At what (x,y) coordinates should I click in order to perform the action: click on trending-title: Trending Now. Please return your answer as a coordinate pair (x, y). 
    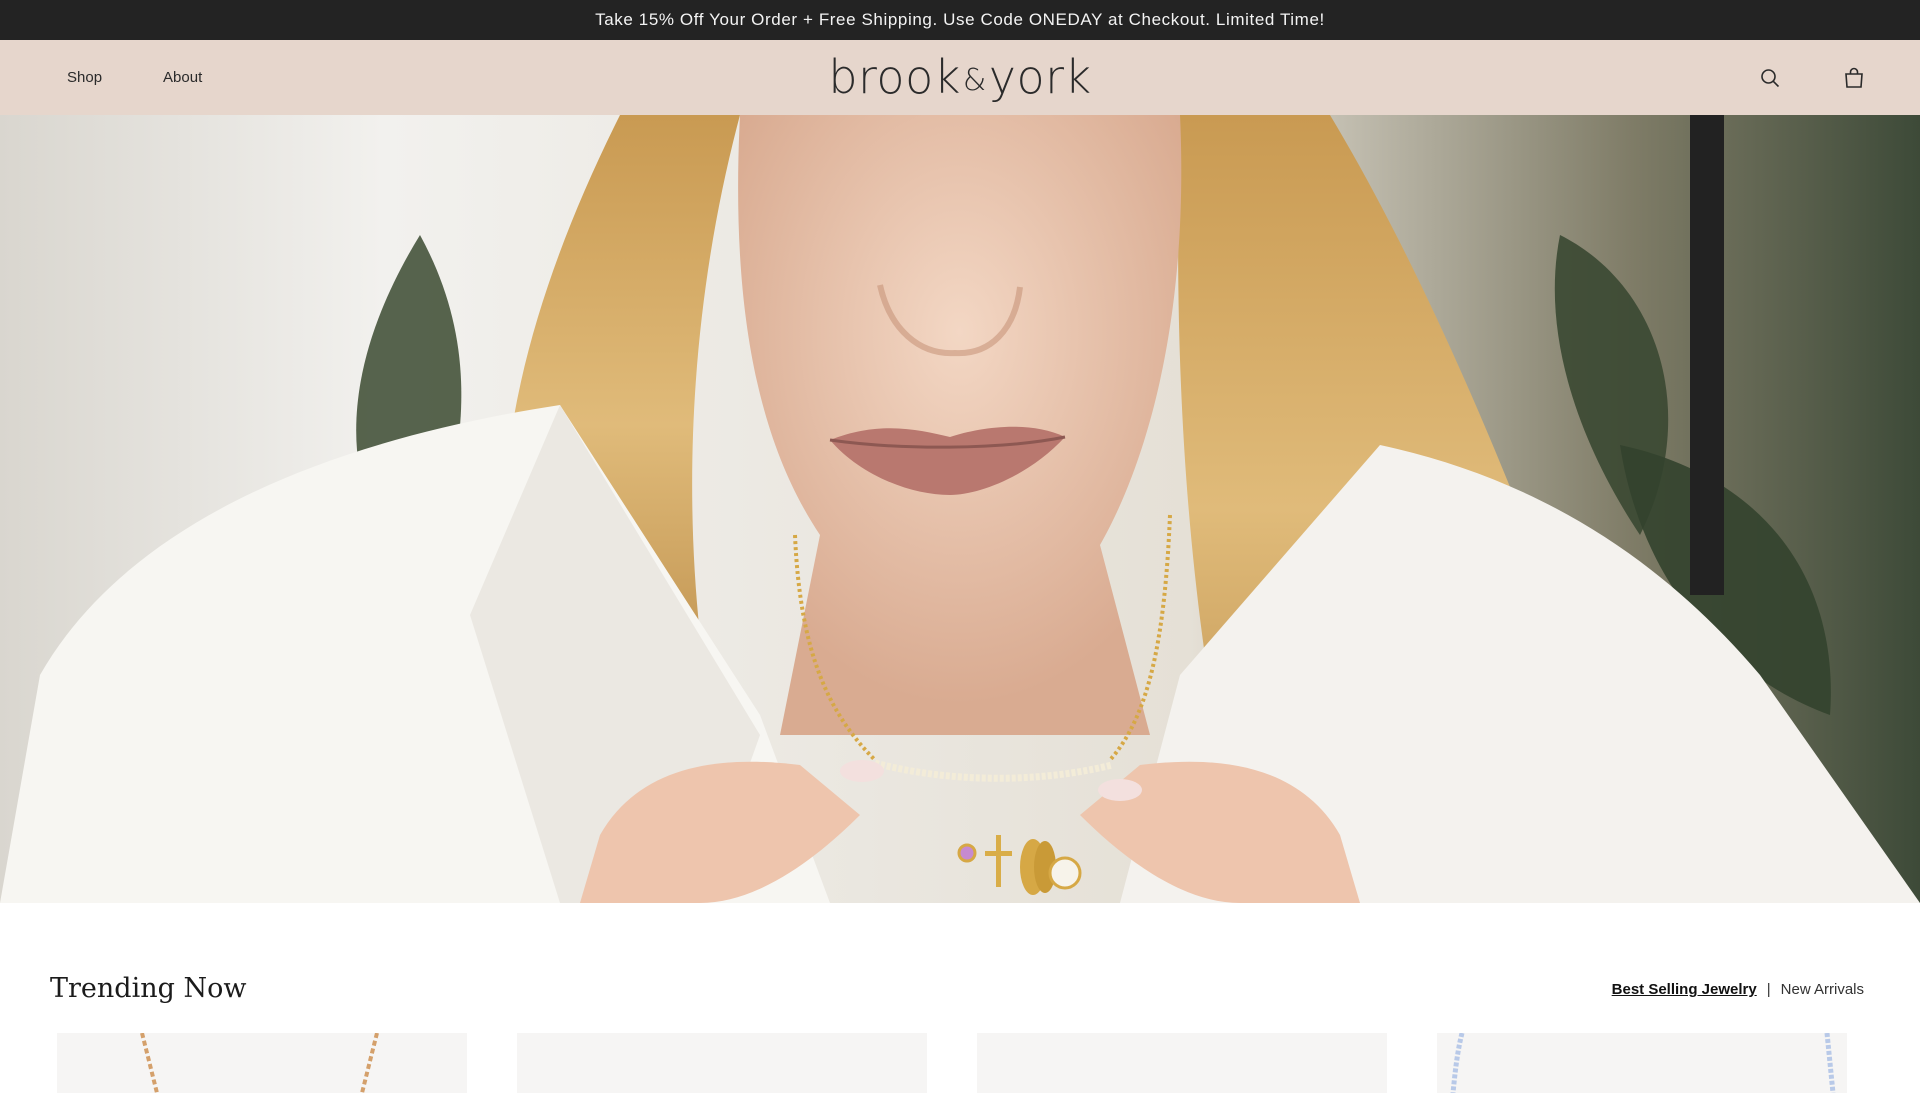
    Looking at the image, I should click on (148, 988).